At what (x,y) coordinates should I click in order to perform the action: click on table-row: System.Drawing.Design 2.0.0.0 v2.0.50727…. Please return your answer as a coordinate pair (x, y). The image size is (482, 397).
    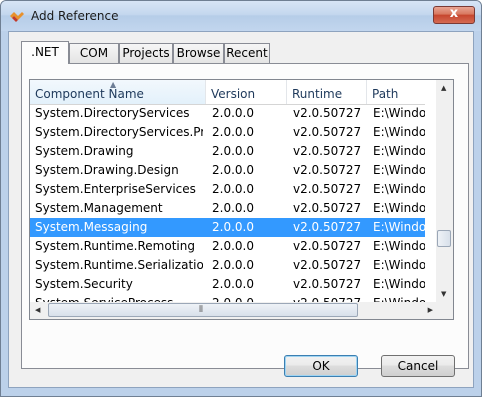
    Looking at the image, I should click on (227, 170).